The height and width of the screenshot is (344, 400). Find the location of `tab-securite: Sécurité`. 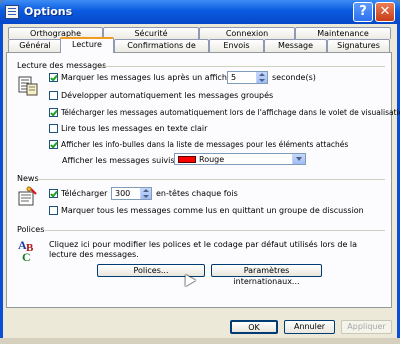

tab-securite: Sécurité is located at coordinates (151, 33).